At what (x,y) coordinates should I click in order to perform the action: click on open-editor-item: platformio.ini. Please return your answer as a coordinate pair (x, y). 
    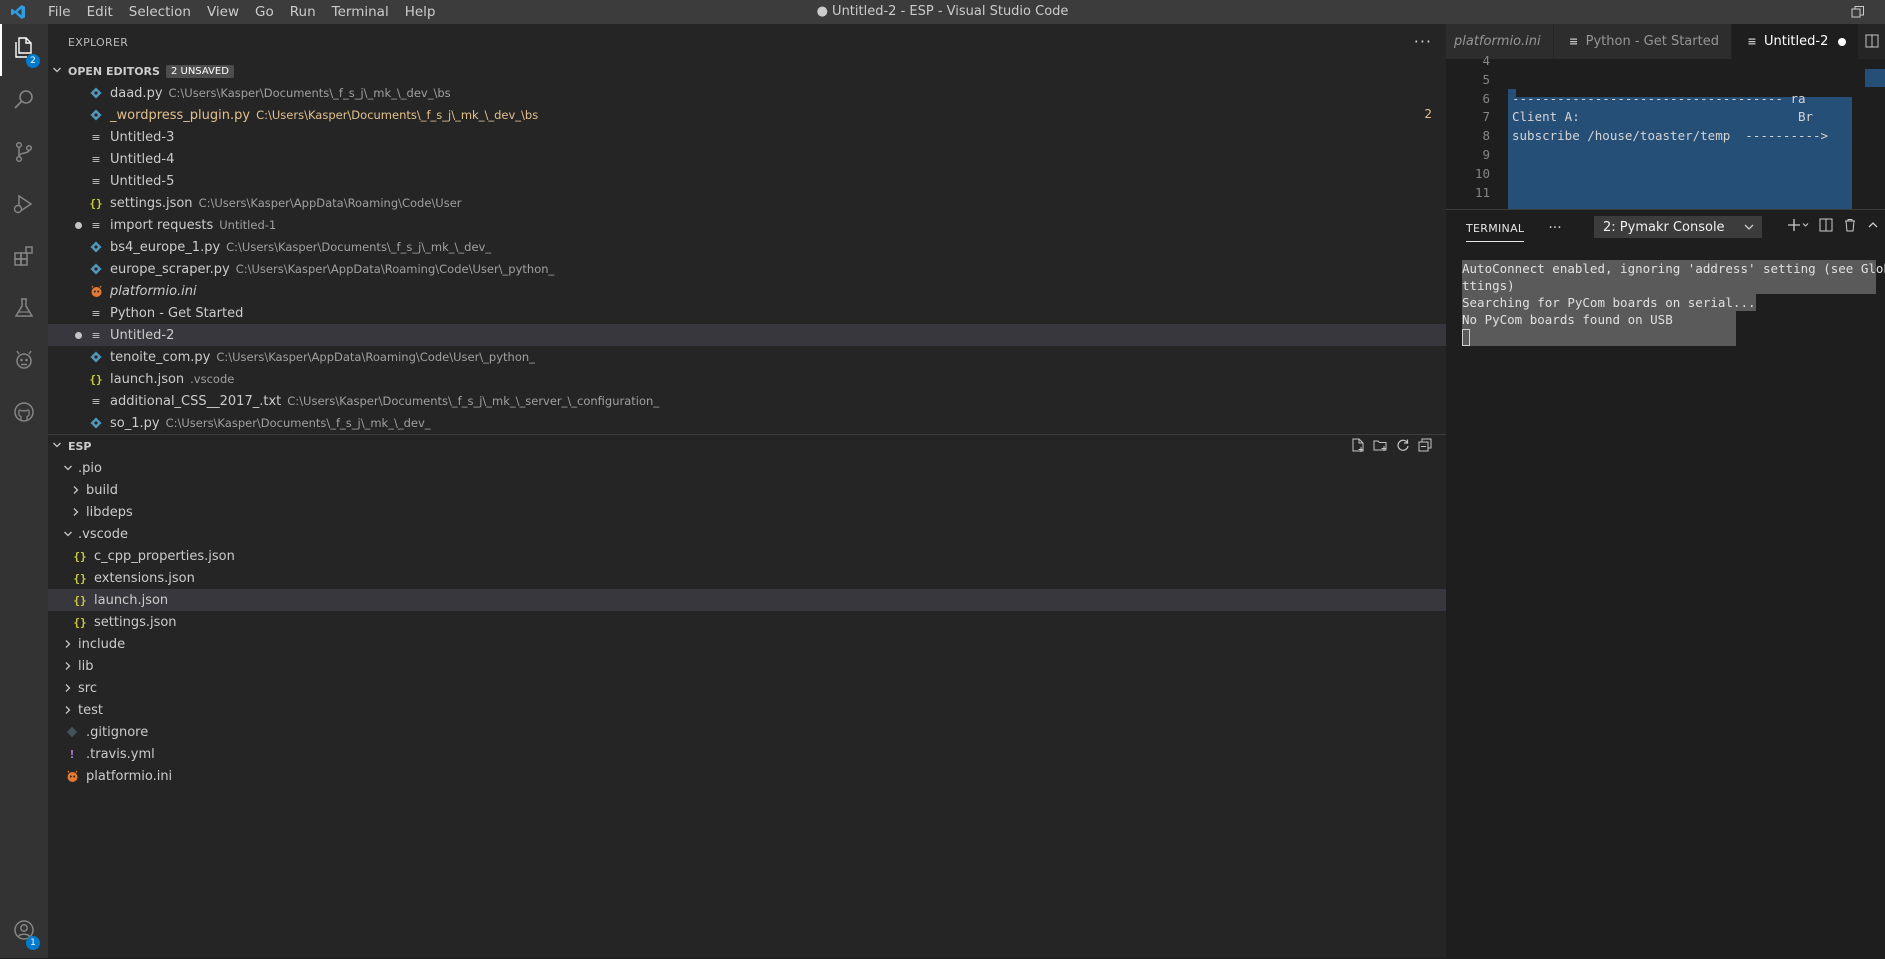
    Looking at the image, I should click on (747, 291).